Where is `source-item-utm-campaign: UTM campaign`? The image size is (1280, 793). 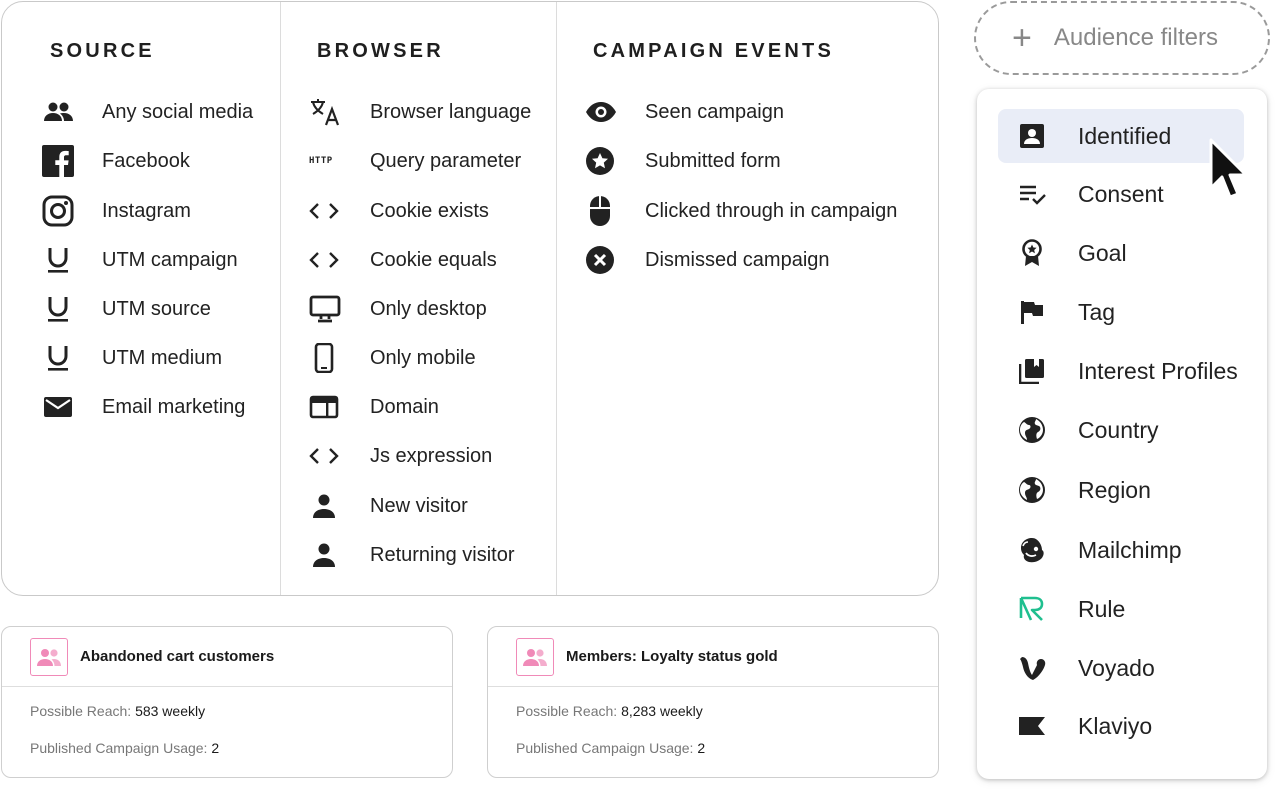 source-item-utm-campaign: UTM campaign is located at coordinates (140, 260).